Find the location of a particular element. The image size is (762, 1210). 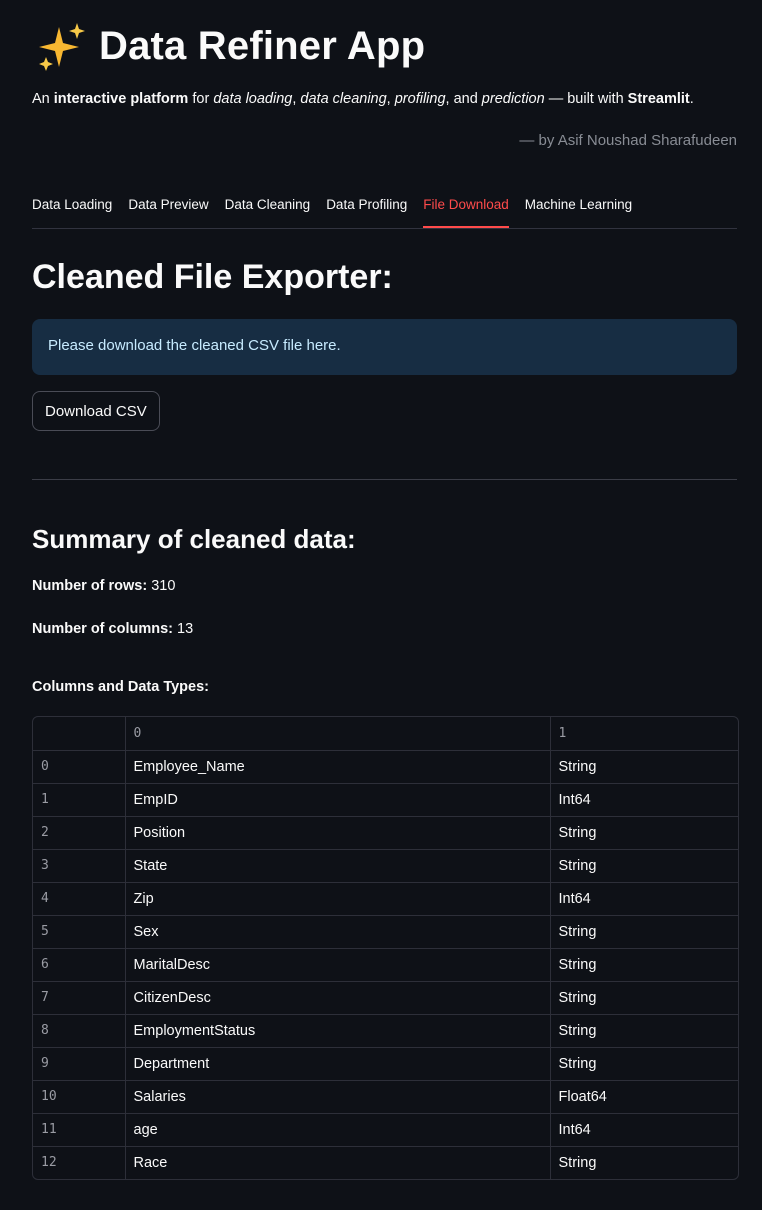

column-name-cell: age is located at coordinates (338, 1130).